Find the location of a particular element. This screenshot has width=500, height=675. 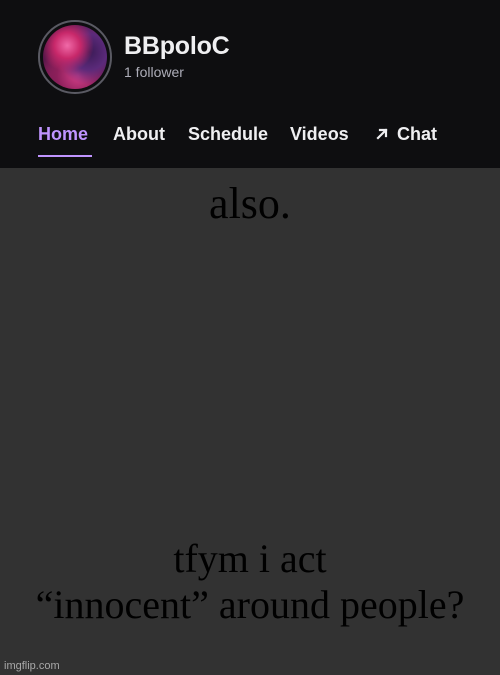

caption-bottom-line1: tfym i act is located at coordinates (250, 558).